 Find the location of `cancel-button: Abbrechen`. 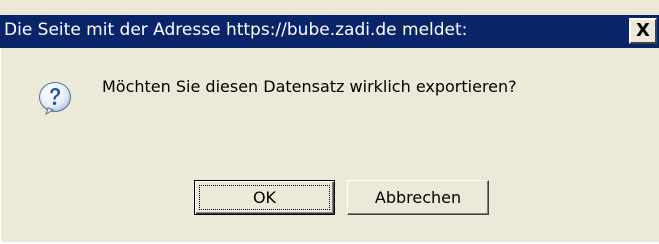

cancel-button: Abbrechen is located at coordinates (418, 197).